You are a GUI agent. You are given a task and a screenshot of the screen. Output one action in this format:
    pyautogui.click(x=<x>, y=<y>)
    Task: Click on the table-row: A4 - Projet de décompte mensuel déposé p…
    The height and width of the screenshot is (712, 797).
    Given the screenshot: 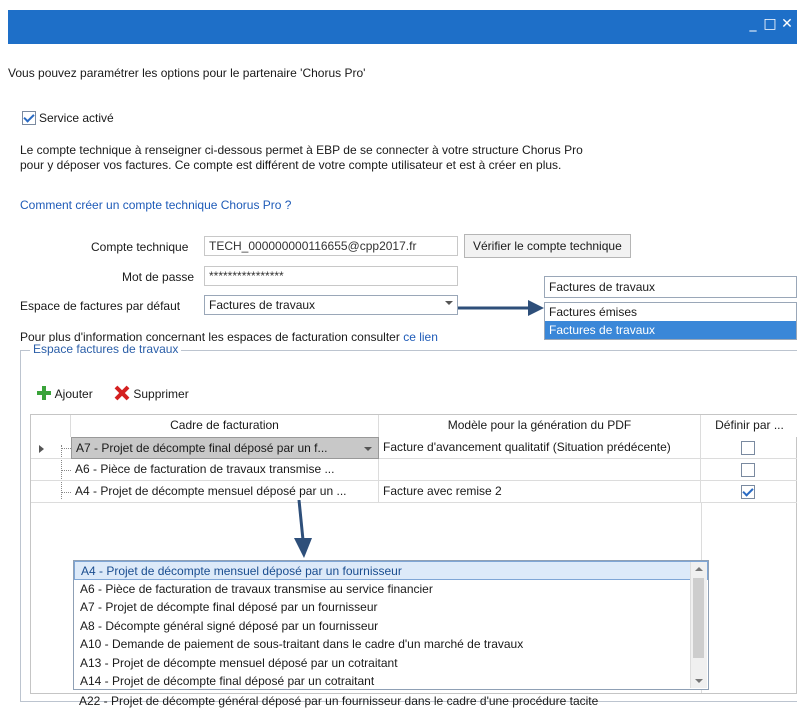 What is the action you would take?
    pyautogui.click(x=414, y=492)
    